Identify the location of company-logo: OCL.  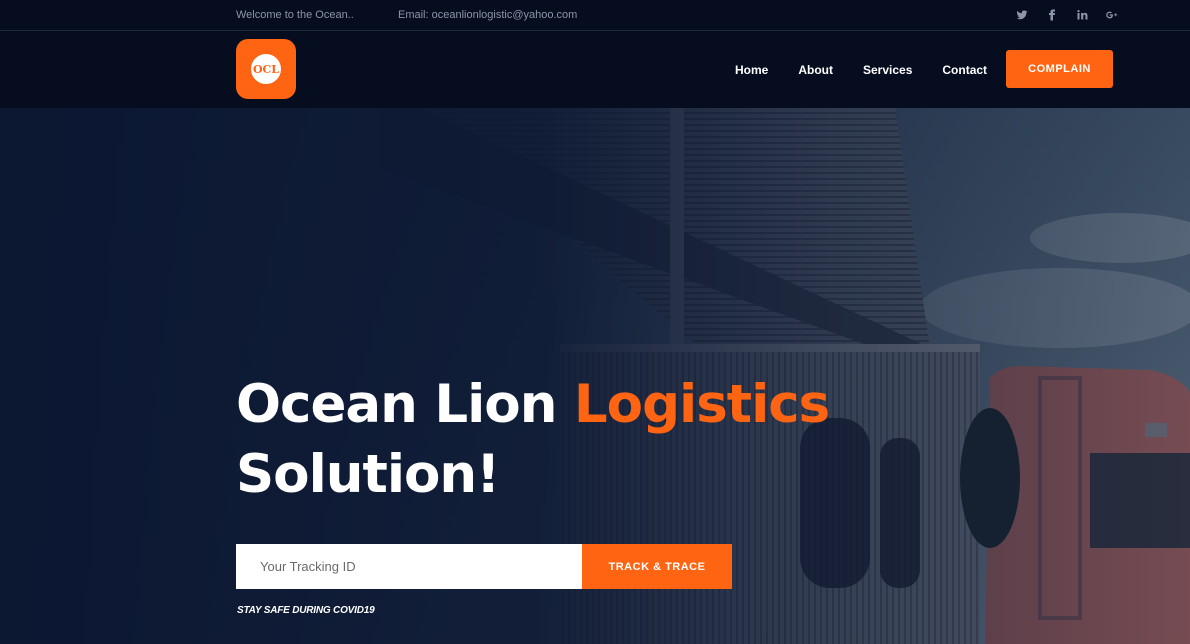
(266, 69).